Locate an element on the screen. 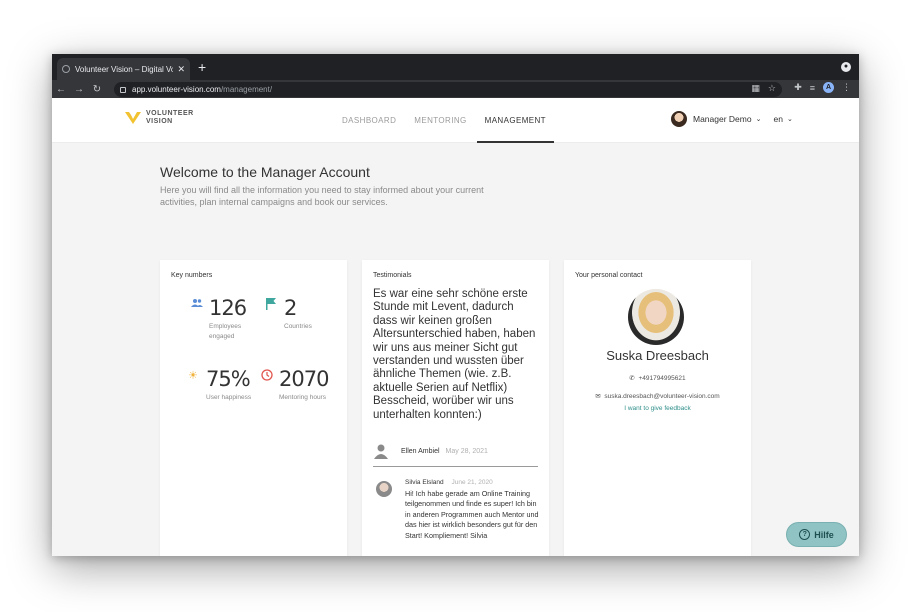 The height and width of the screenshot is (612, 912). testimonial-date: May 28, 2021 is located at coordinates (466, 451).